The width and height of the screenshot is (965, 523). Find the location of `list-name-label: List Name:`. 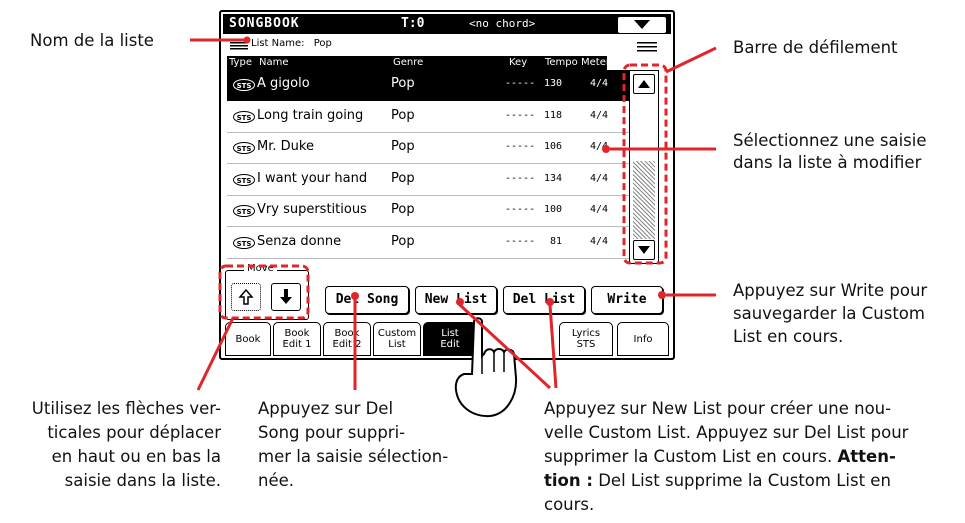

list-name-label: List Name: is located at coordinates (278, 43).